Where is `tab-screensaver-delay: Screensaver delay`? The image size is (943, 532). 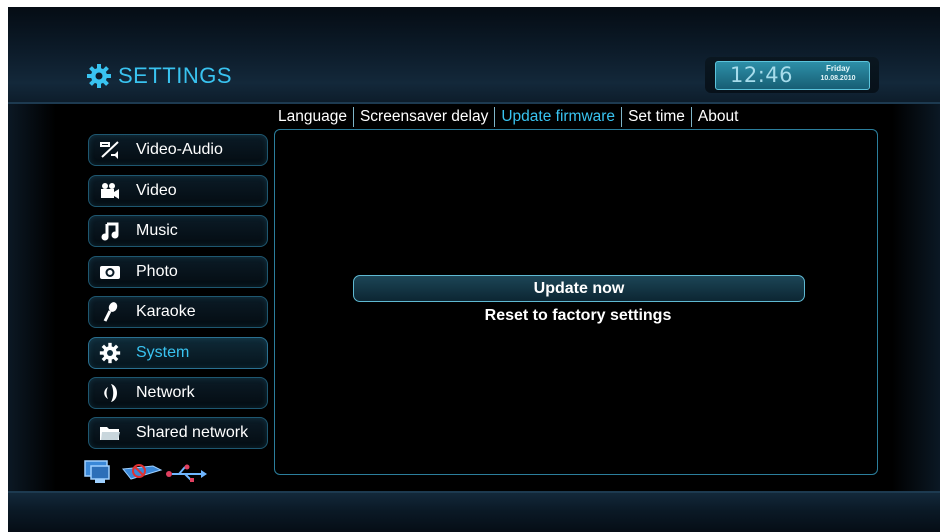 tab-screensaver-delay: Screensaver delay is located at coordinates (425, 117).